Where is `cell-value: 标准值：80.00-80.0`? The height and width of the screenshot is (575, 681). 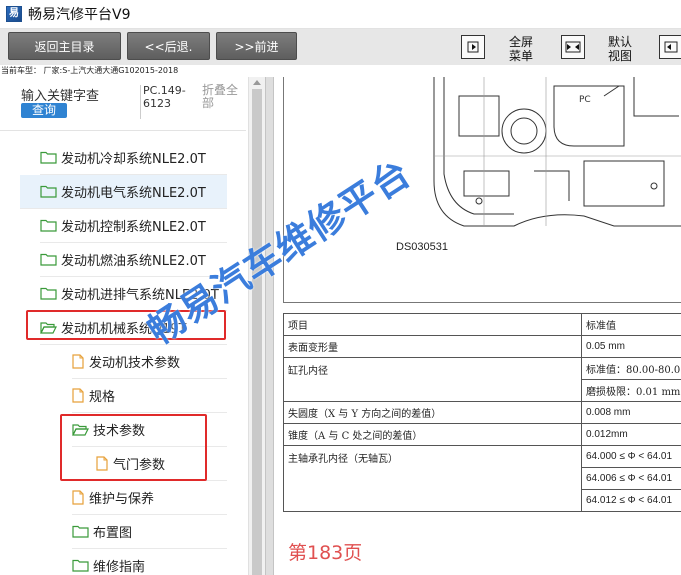 cell-value: 标准值：80.00-80.0 is located at coordinates (631, 368).